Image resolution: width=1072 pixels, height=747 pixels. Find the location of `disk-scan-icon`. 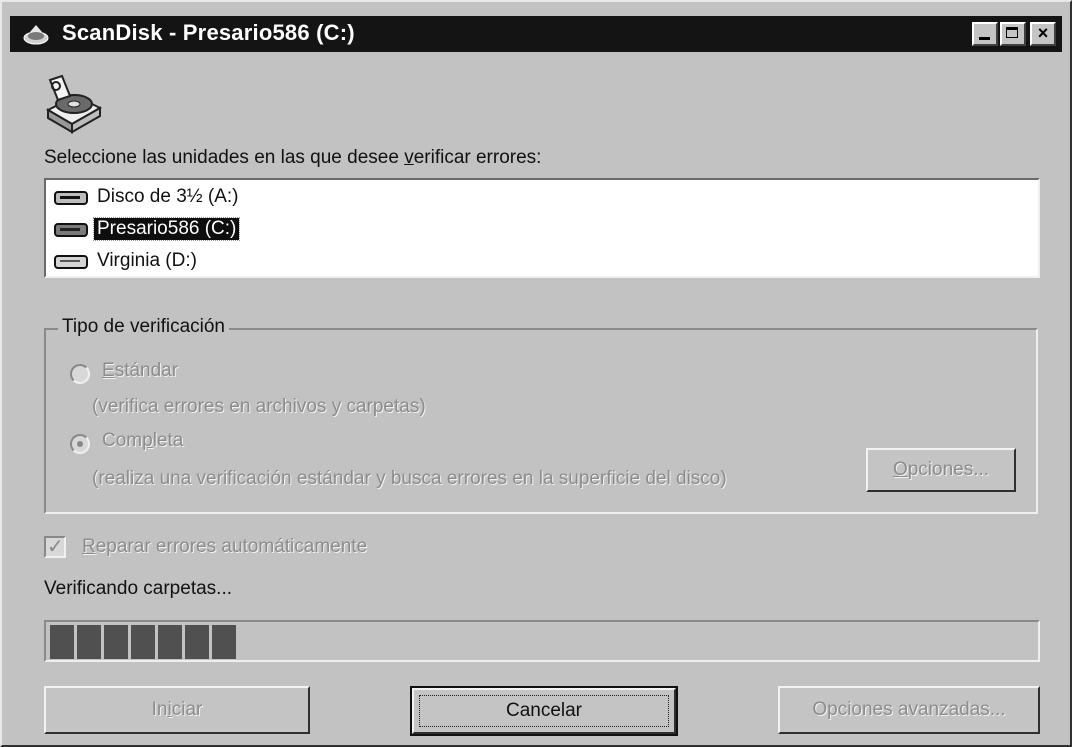

disk-scan-icon is located at coordinates (74, 104).